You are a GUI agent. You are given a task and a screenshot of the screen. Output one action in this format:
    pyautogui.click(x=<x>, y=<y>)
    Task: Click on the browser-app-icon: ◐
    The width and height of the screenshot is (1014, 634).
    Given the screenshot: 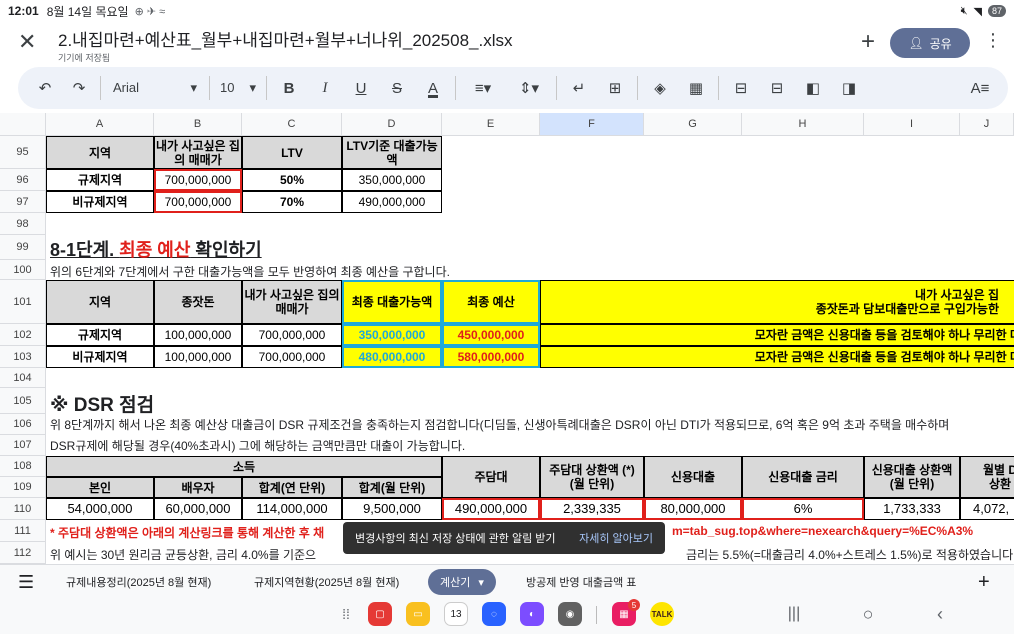 What is the action you would take?
    pyautogui.click(x=532, y=614)
    